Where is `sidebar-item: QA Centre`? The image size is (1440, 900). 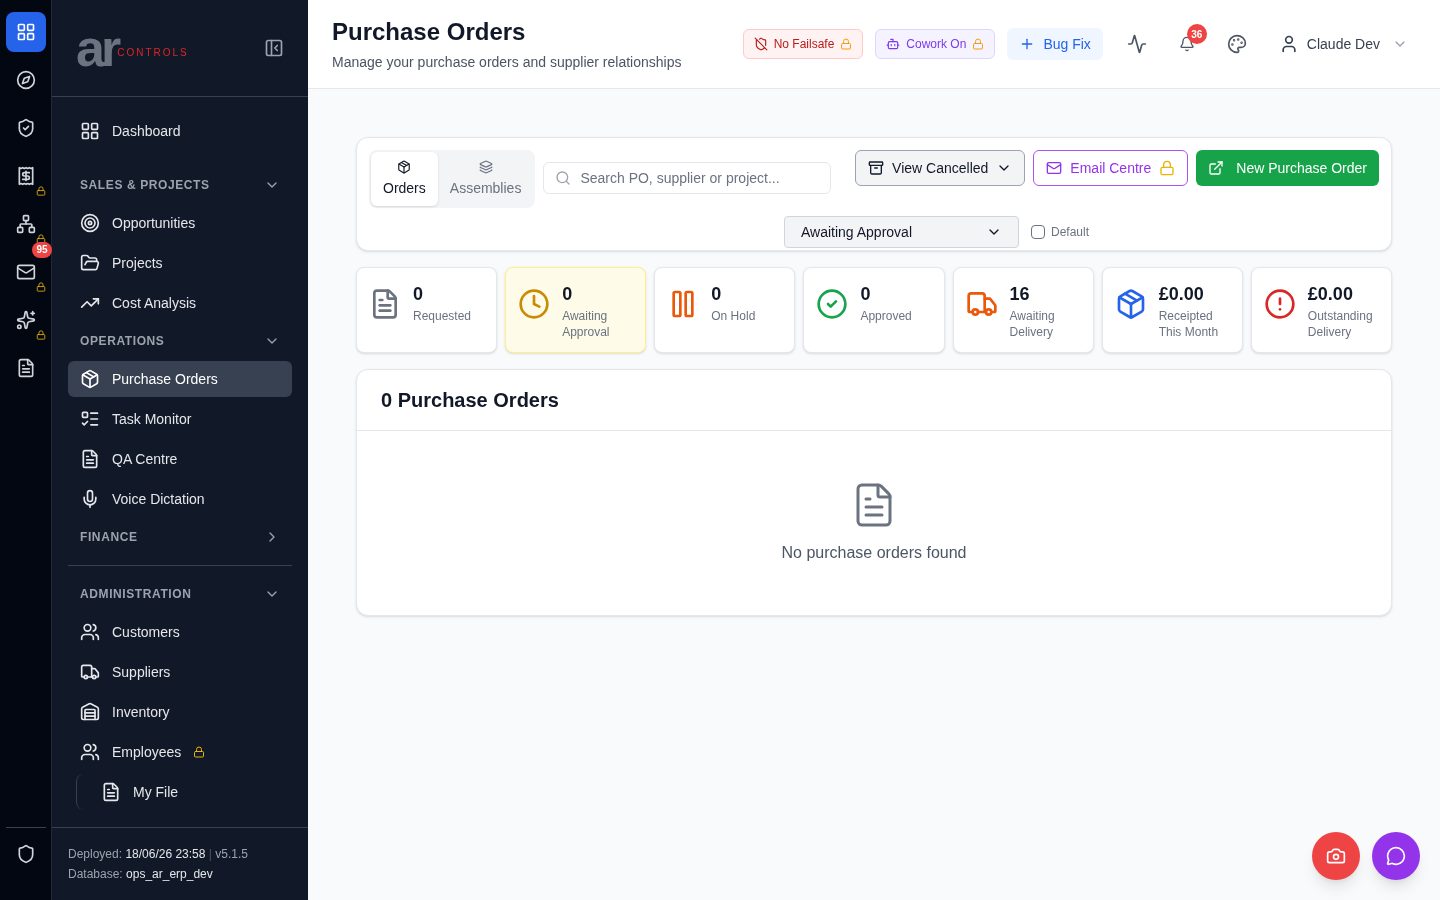 sidebar-item: QA Centre is located at coordinates (180, 459).